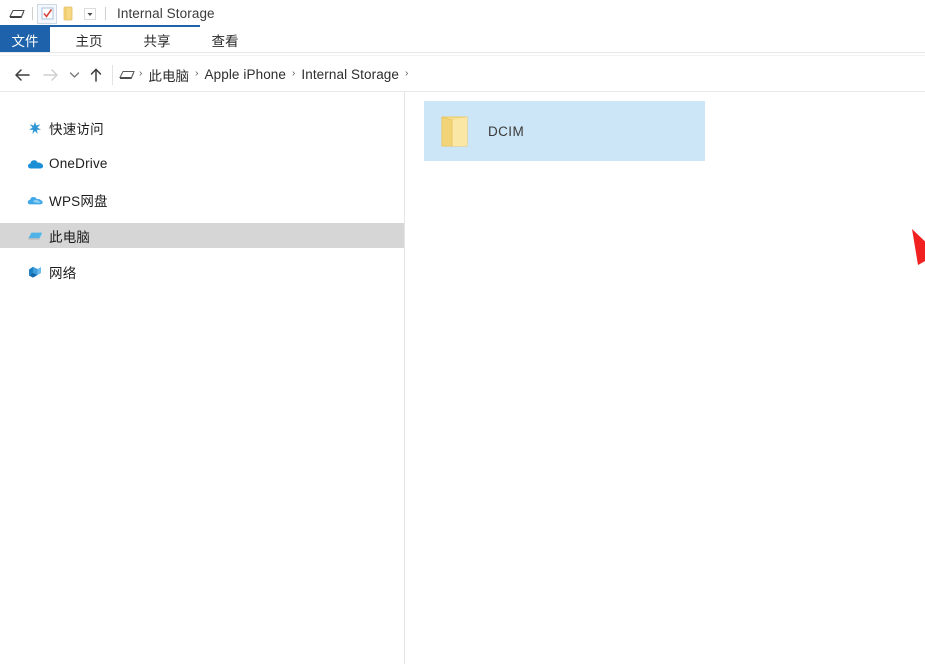  I want to click on sidebar-label-wps-cloud: WPS网盘, so click(78, 201).